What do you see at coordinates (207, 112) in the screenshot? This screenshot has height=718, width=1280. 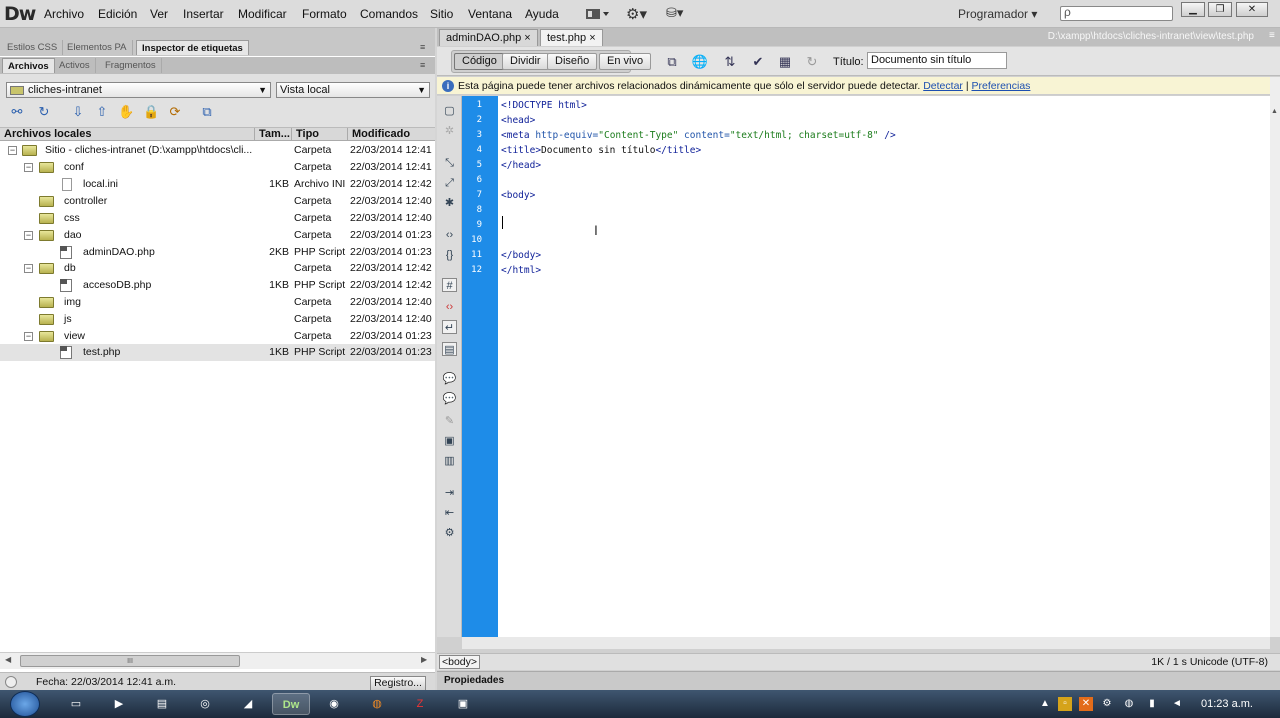 I see `expand-panel-icon: ⧉` at bounding box center [207, 112].